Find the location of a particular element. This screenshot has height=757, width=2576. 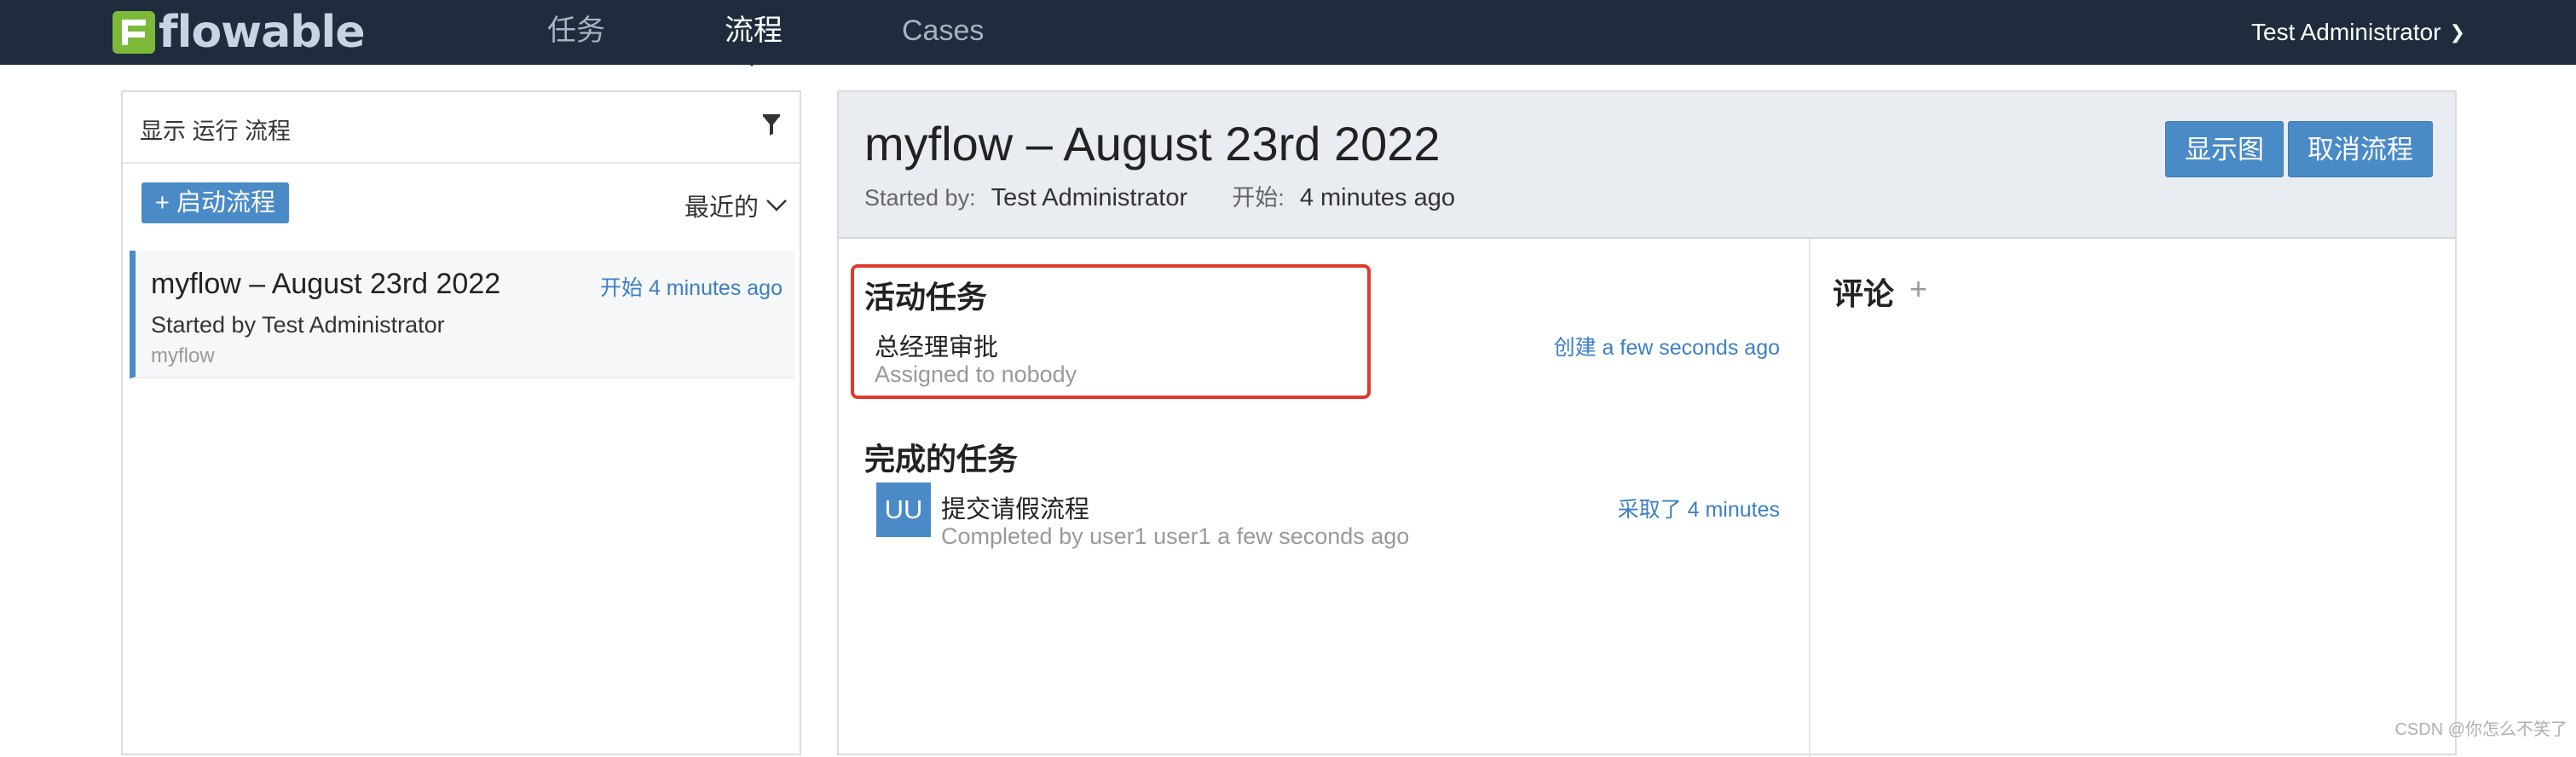

list-toolbar: + 启动流程 最近的 is located at coordinates (461, 206).